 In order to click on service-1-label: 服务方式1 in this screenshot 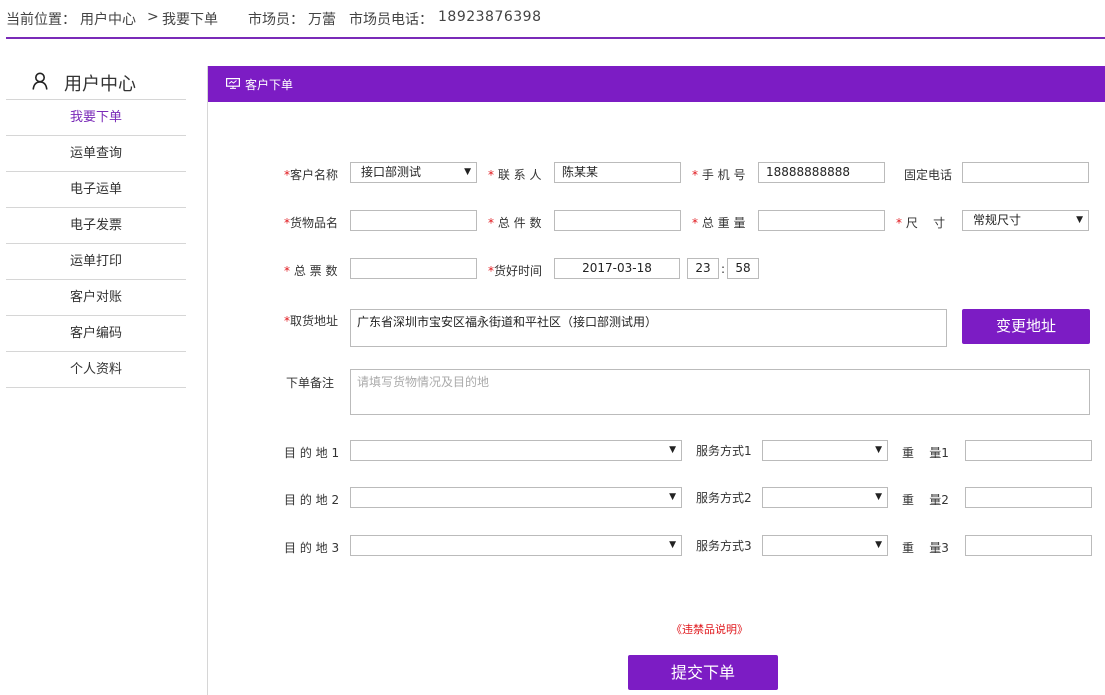, I will do `click(724, 451)`.